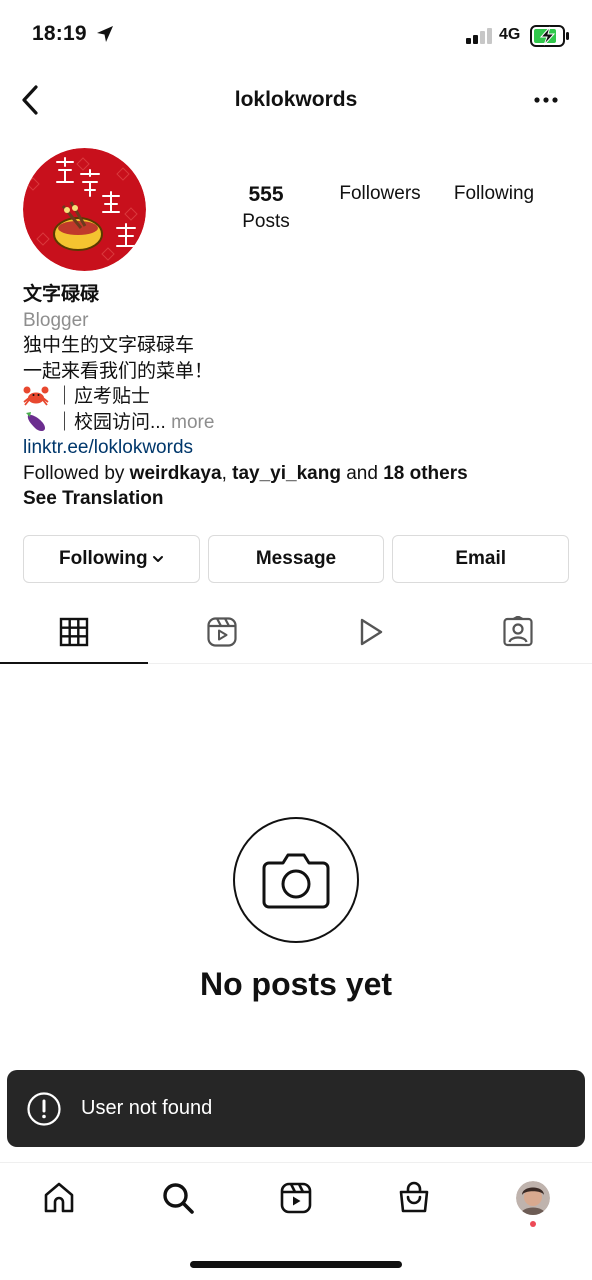 The height and width of the screenshot is (1280, 592). I want to click on bio-line-3-row: ｜应考贴士, so click(303, 397).